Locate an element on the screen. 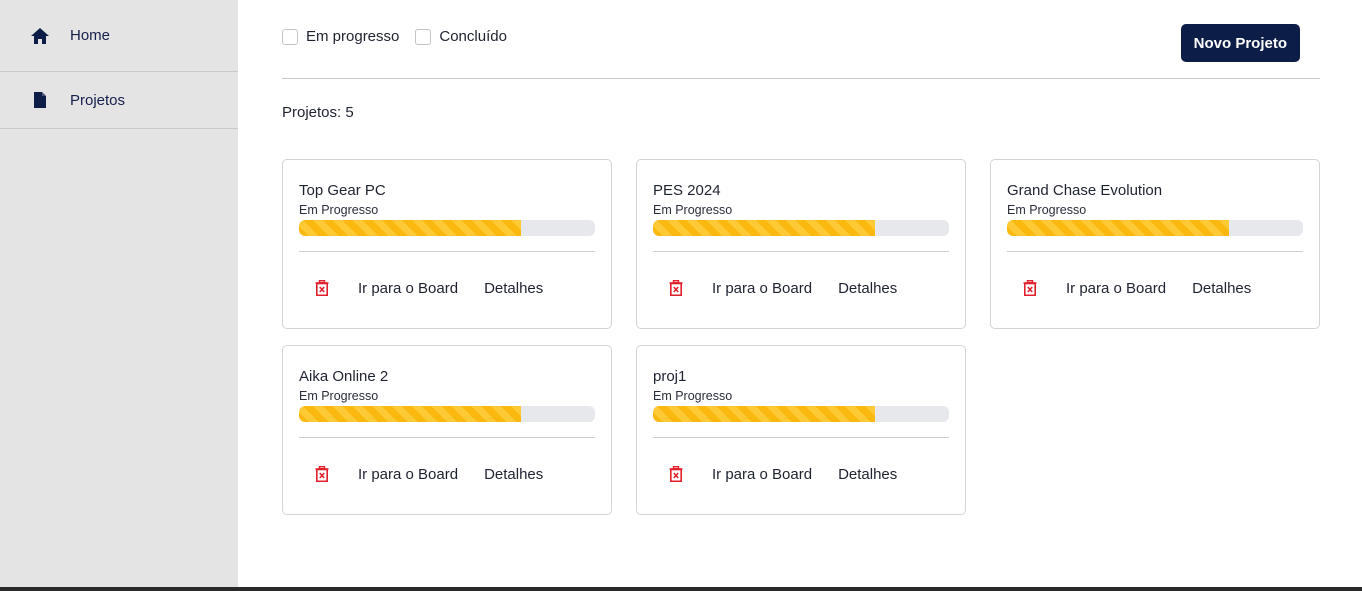  sidebar-item-projetos: Projetos is located at coordinates (119, 100).